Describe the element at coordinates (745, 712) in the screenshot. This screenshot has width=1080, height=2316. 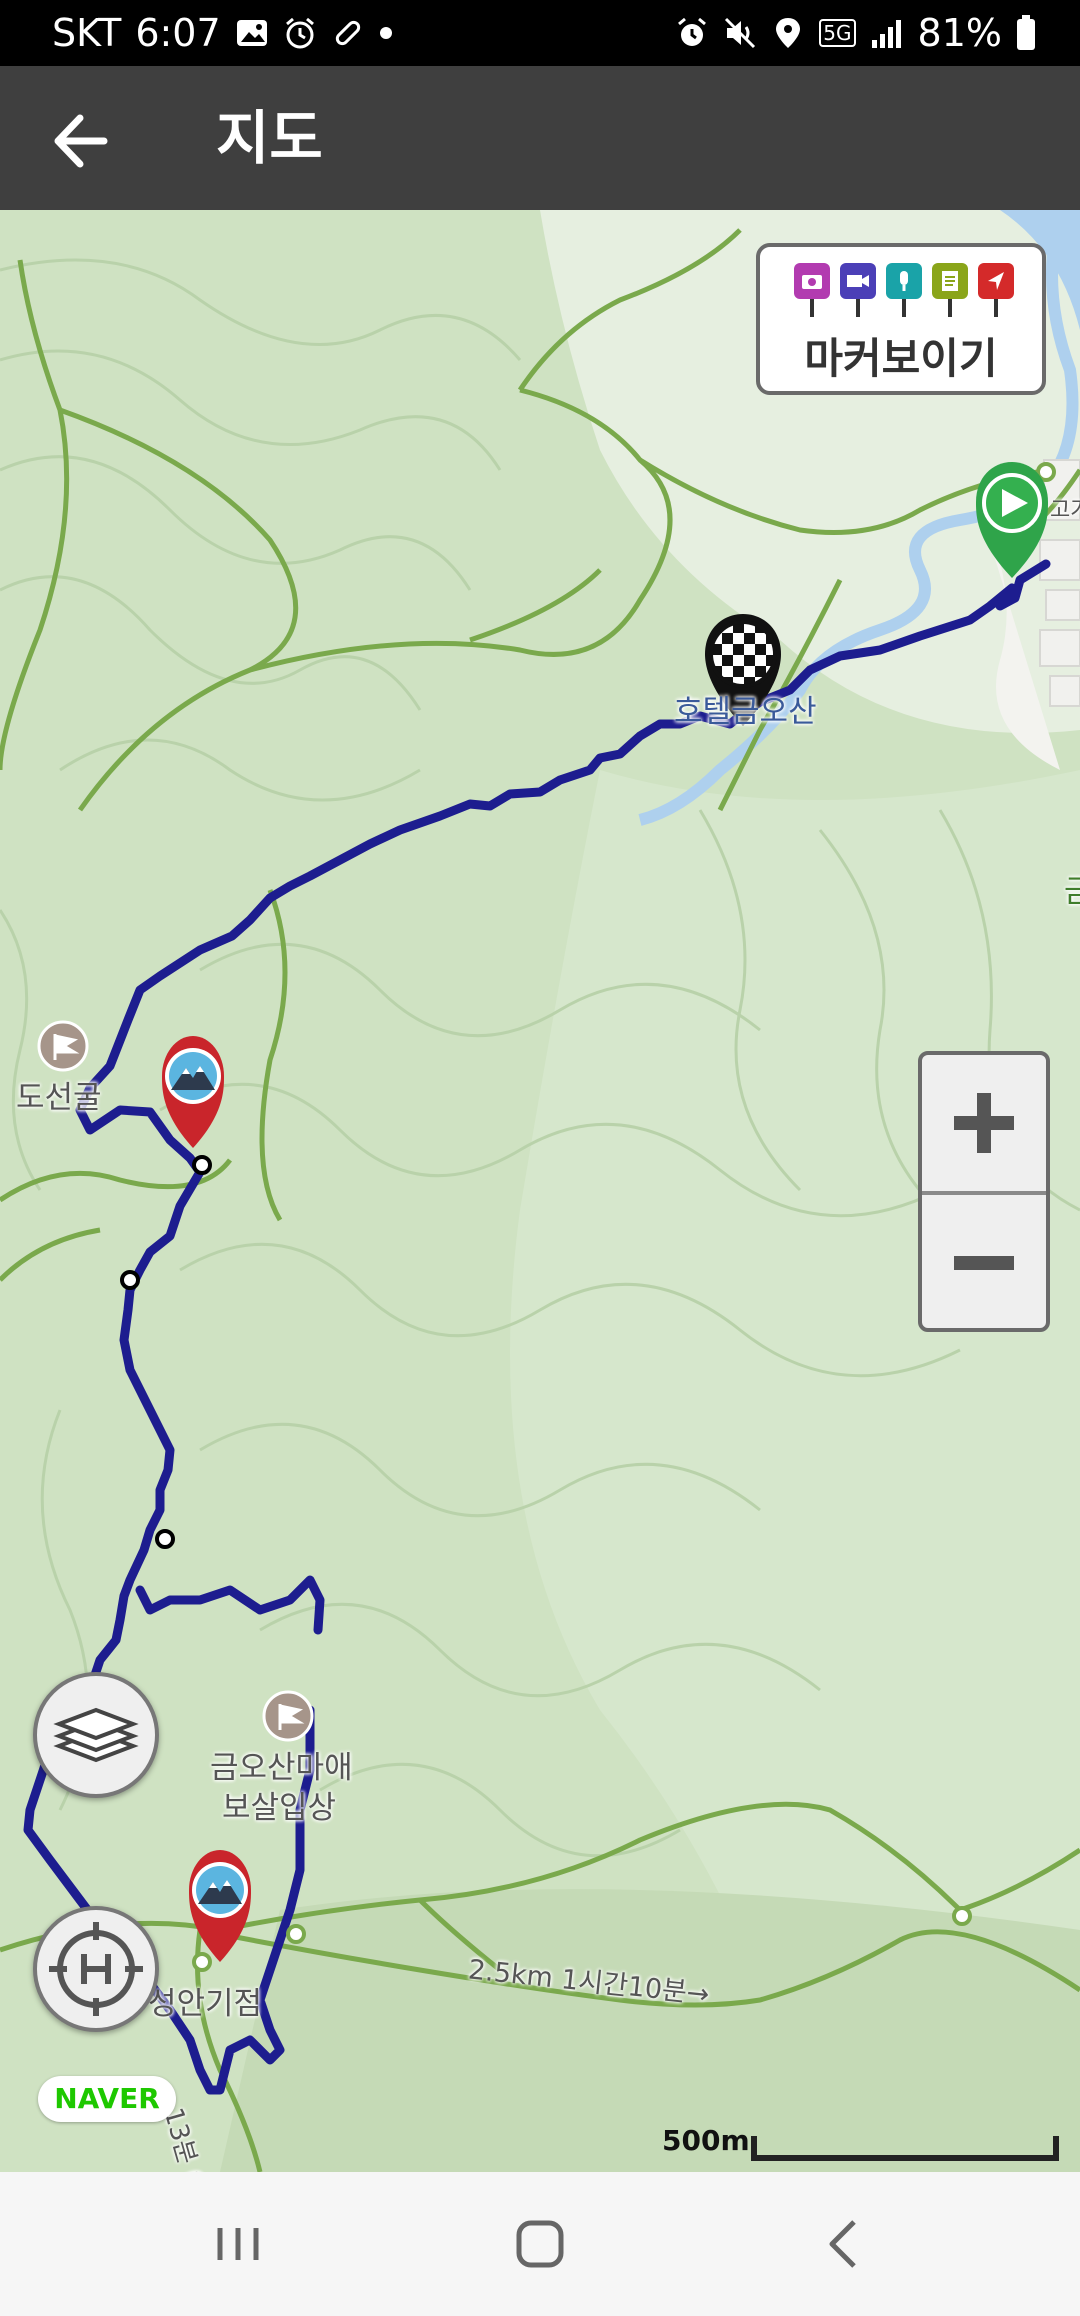
I see `map-label-hotel: 호텔금오산` at that location.